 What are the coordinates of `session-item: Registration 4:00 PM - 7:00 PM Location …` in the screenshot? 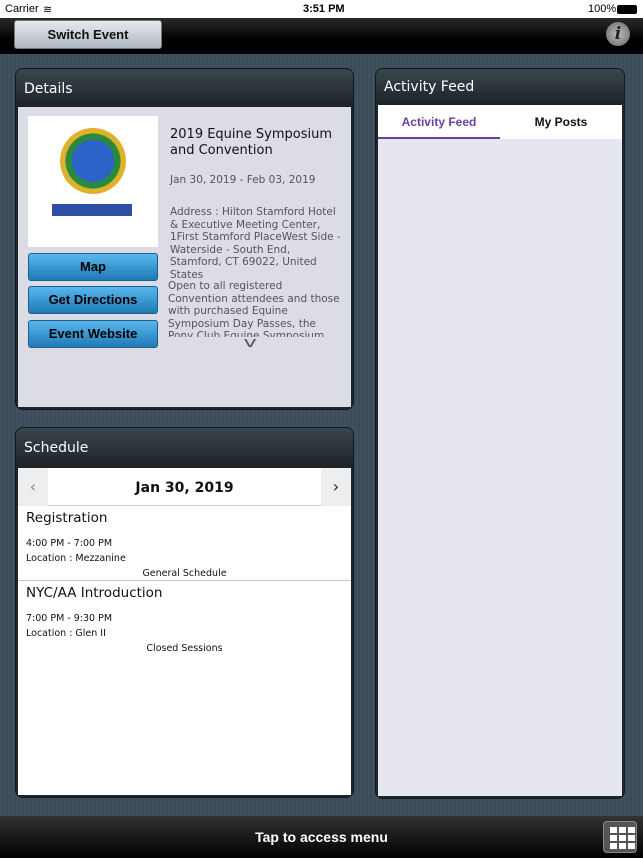 It's located at (184, 543).